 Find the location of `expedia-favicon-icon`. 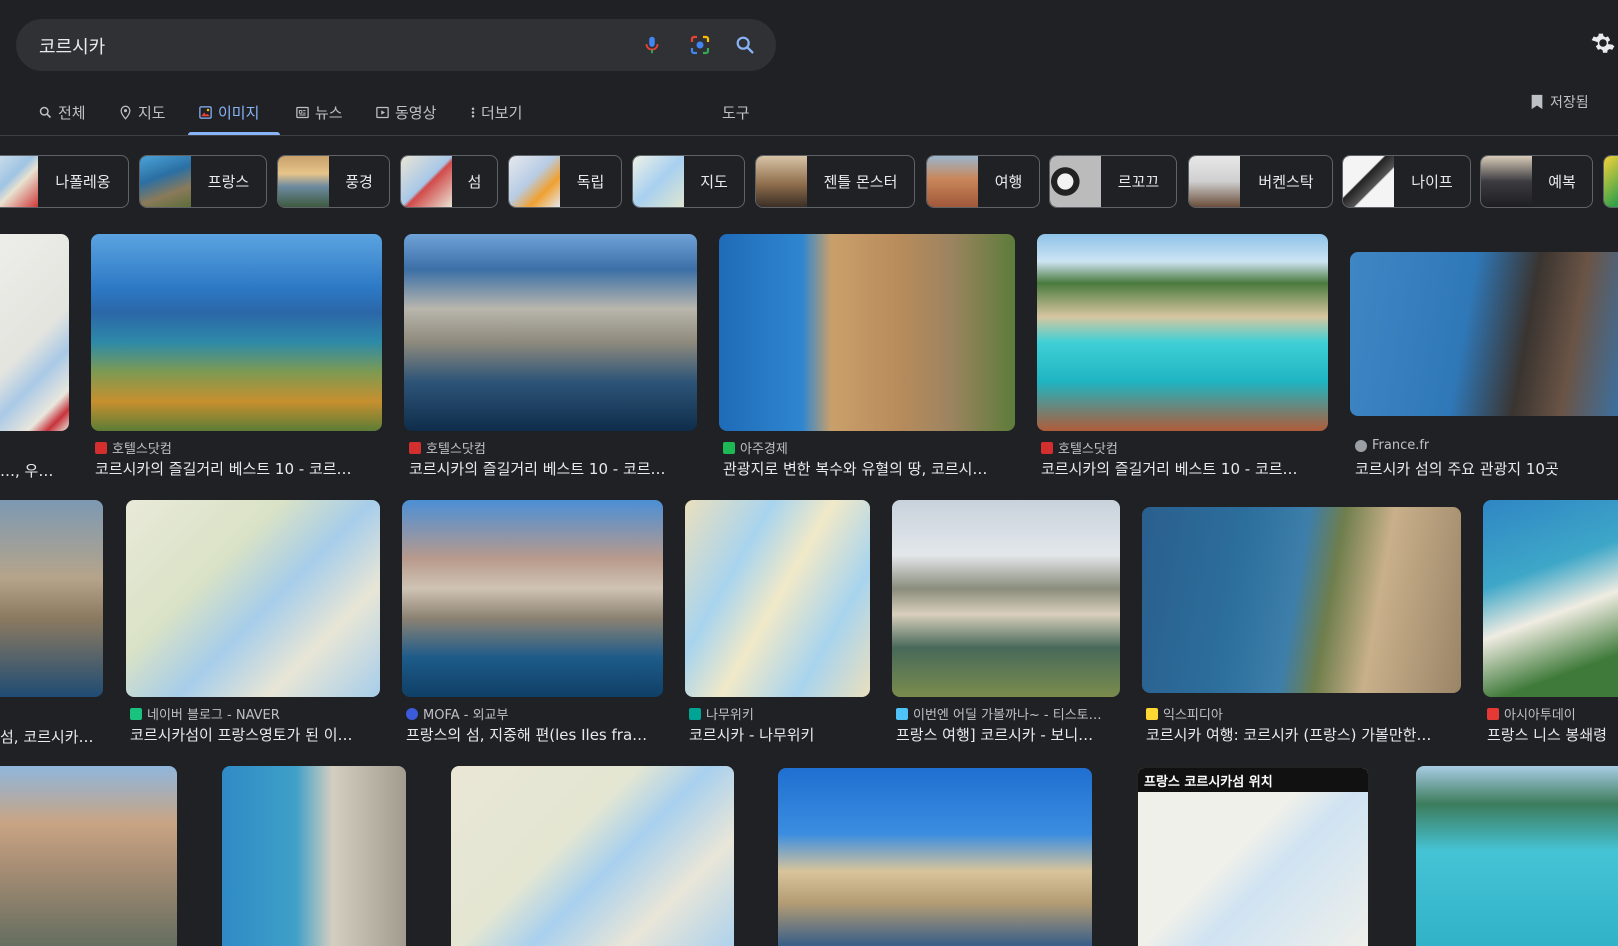

expedia-favicon-icon is located at coordinates (1152, 713).